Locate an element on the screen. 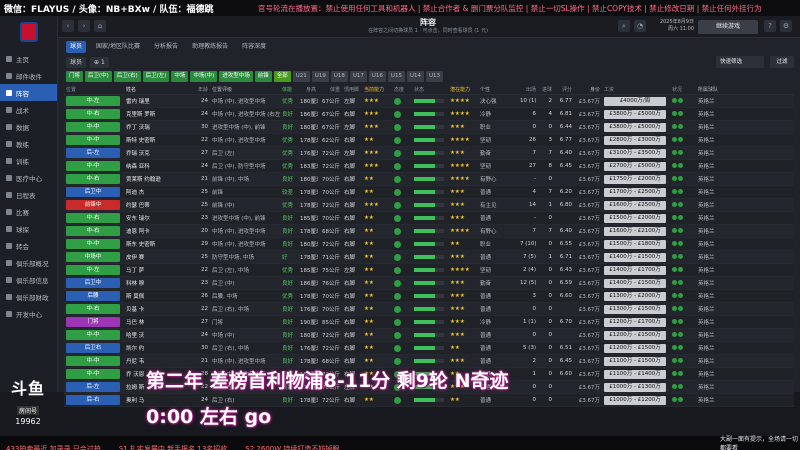  player-wage: £1100万 - £1500万 is located at coordinates (635, 361).